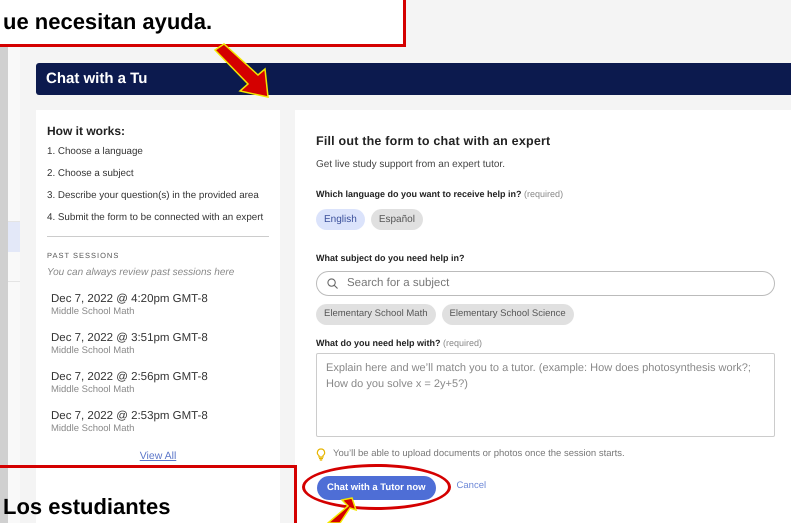 The width and height of the screenshot is (791, 523). I want to click on language-label: Which language do you want to receive help in? (required), so click(440, 194).